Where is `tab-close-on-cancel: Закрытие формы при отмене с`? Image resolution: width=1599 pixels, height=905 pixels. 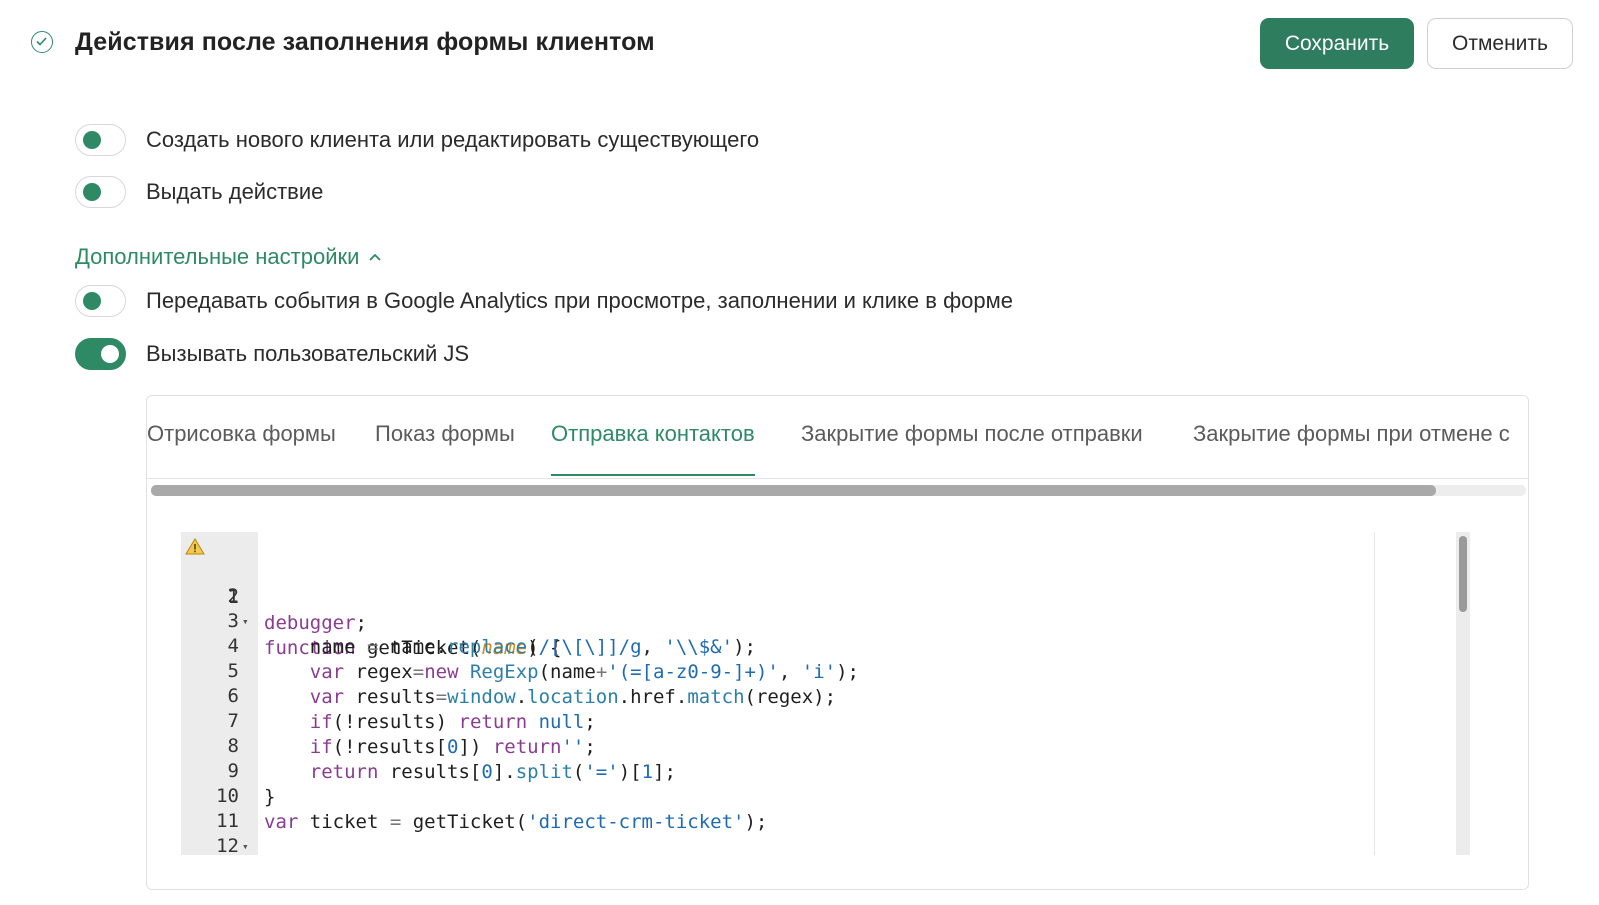
tab-close-on-cancel: Закрытие формы при отмене с is located at coordinates (1351, 448).